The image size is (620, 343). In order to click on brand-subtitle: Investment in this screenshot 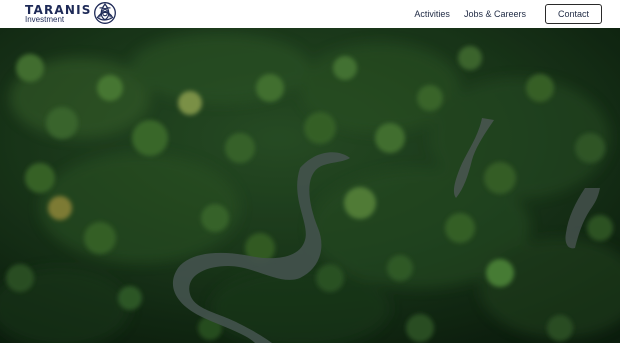, I will do `click(45, 19)`.